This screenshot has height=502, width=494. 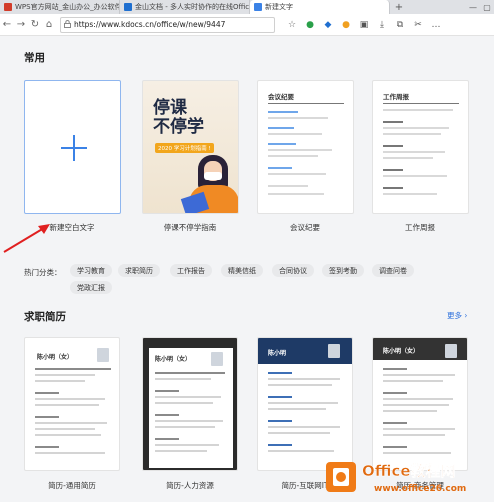 What do you see at coordinates (91, 287) in the screenshot?
I see `category-chip: 党政汇报` at bounding box center [91, 287].